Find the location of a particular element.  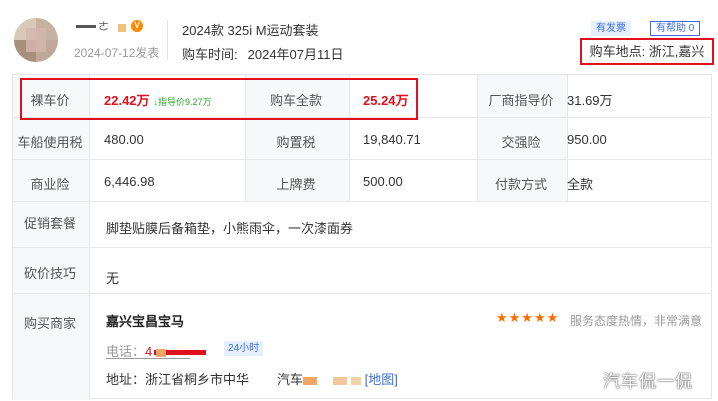

msrp-label: 厂商指导价 is located at coordinates (521, 100).